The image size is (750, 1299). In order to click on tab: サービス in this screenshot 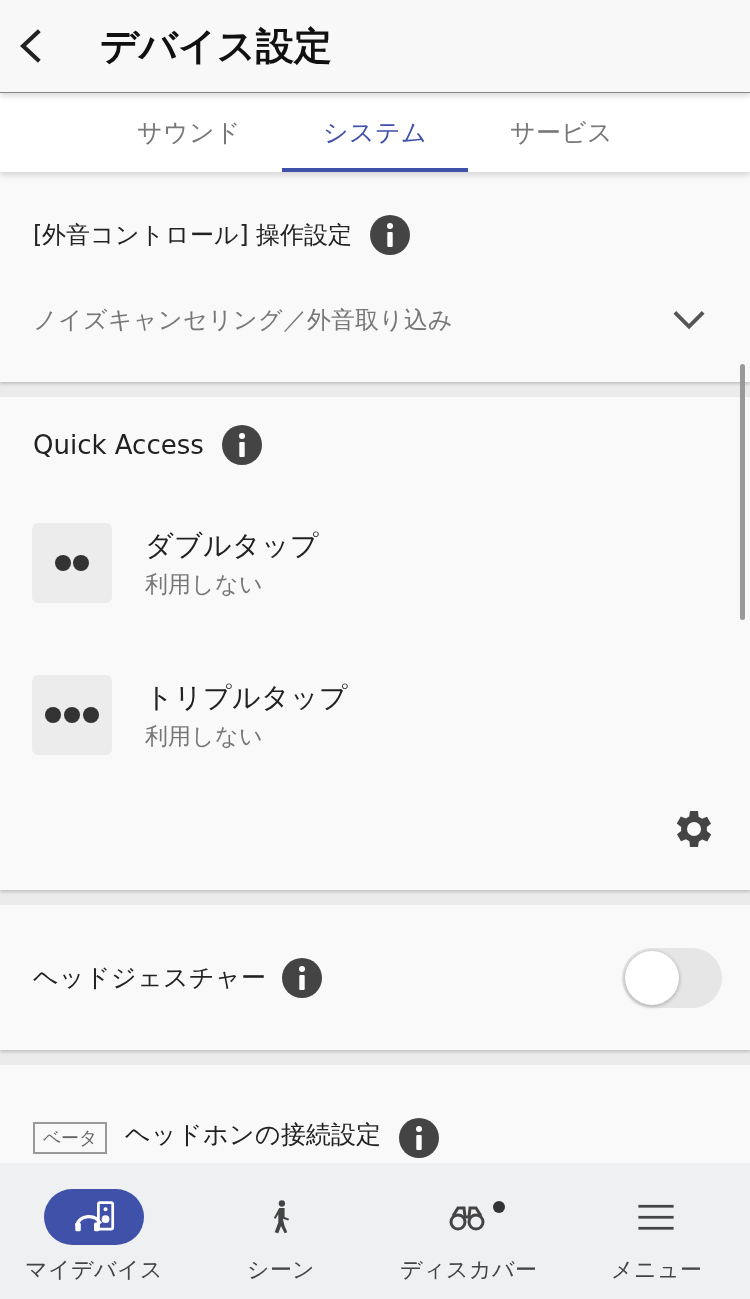, I will do `click(561, 132)`.